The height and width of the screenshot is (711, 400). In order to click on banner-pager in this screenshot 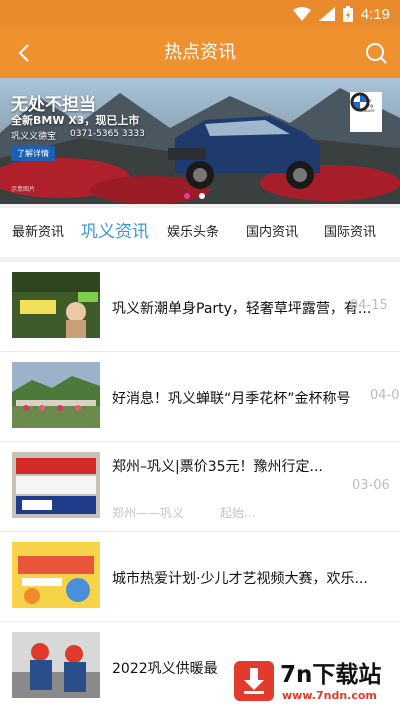, I will do `click(194, 196)`.